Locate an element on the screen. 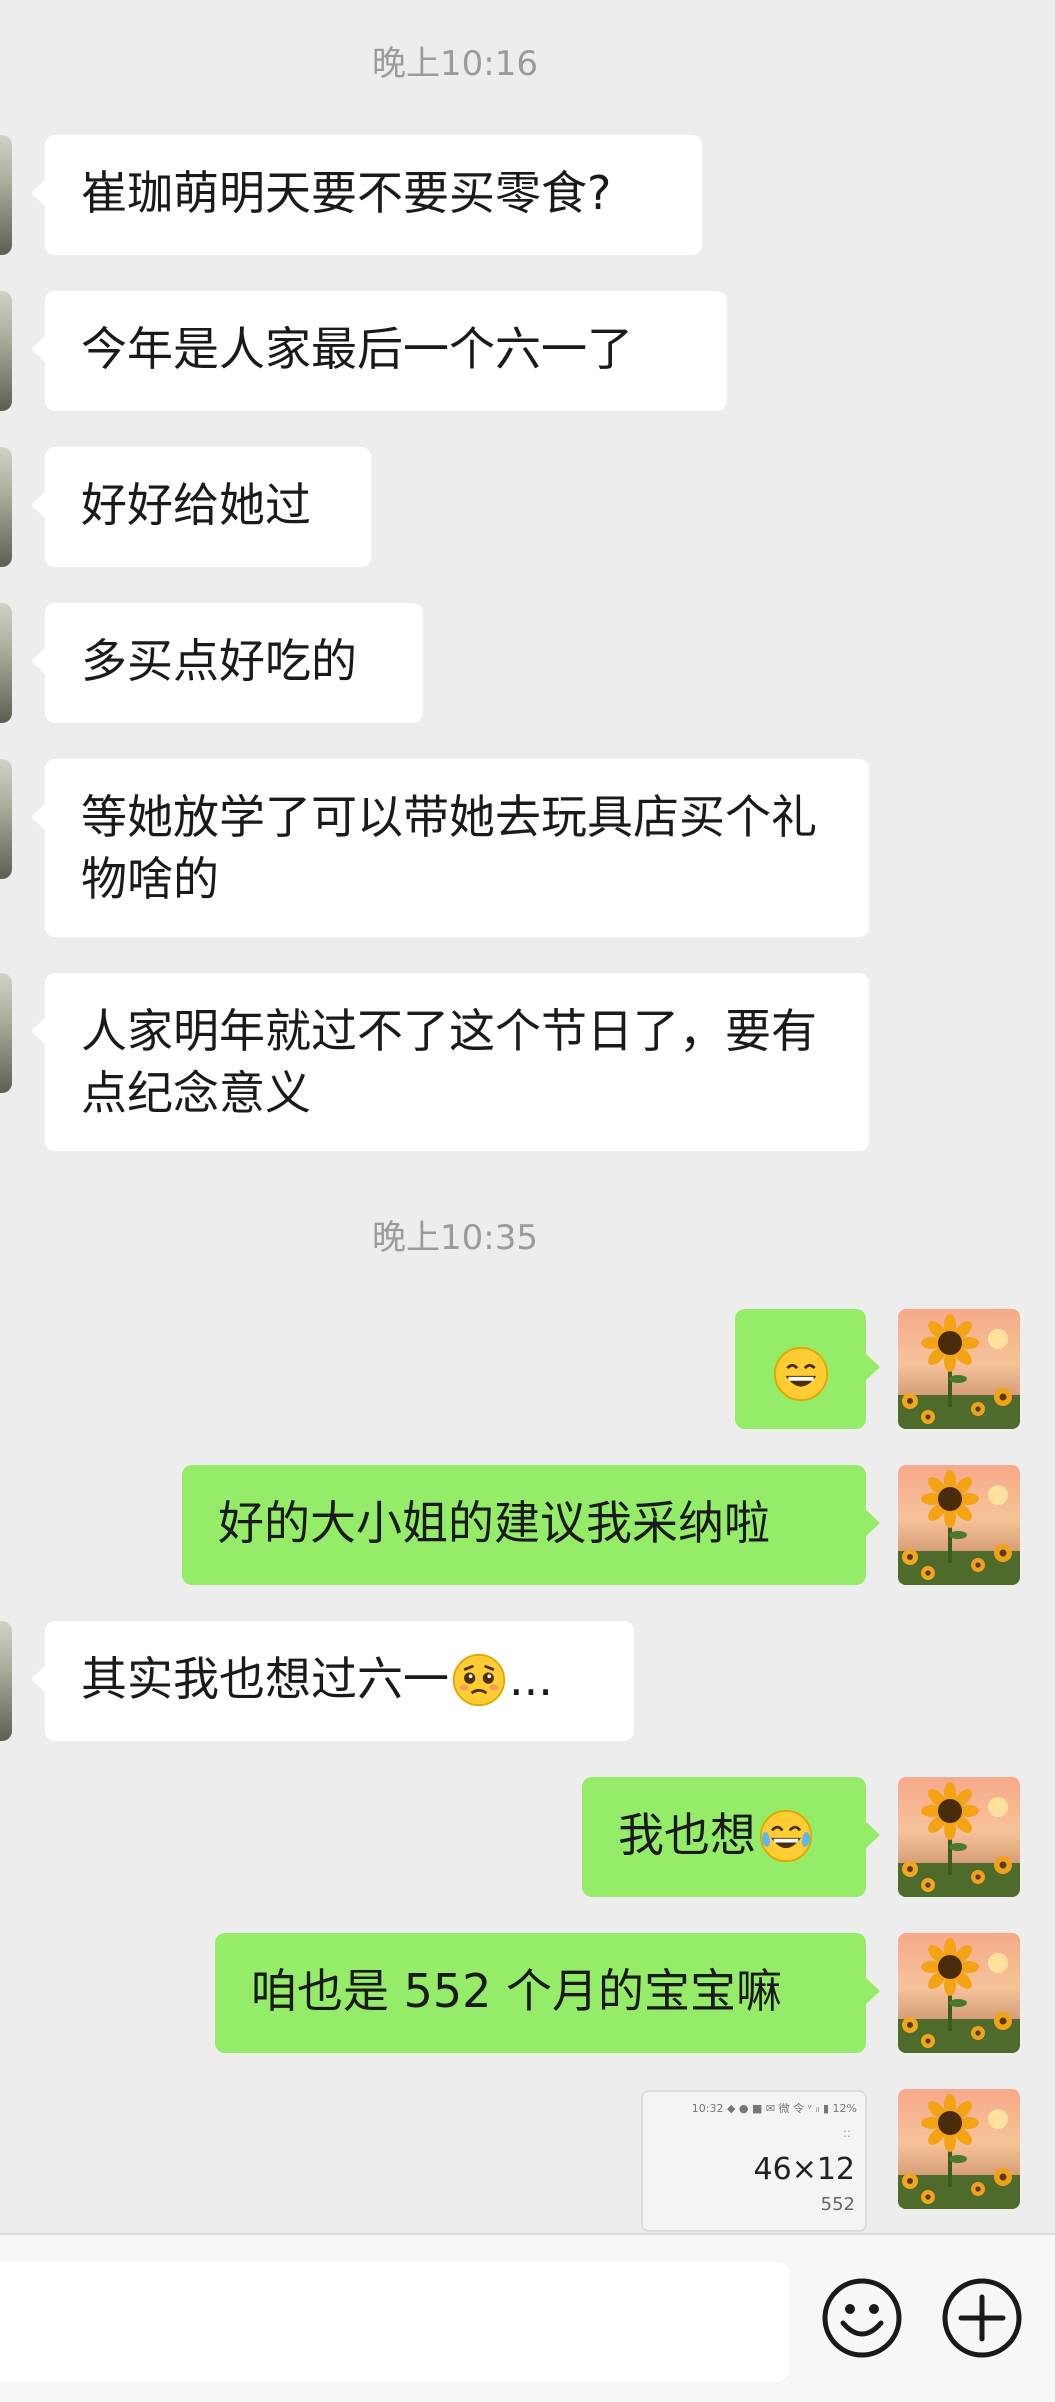 The image size is (1055, 2402). message-text: 多买点好吃的 is located at coordinates (219, 661).